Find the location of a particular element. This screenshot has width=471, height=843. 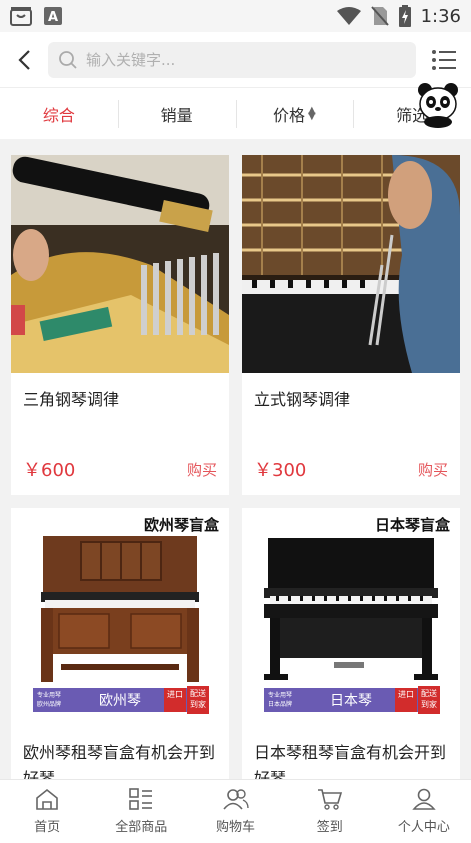

sort-tab-comprehensive: 综合 is located at coordinates (59, 114).